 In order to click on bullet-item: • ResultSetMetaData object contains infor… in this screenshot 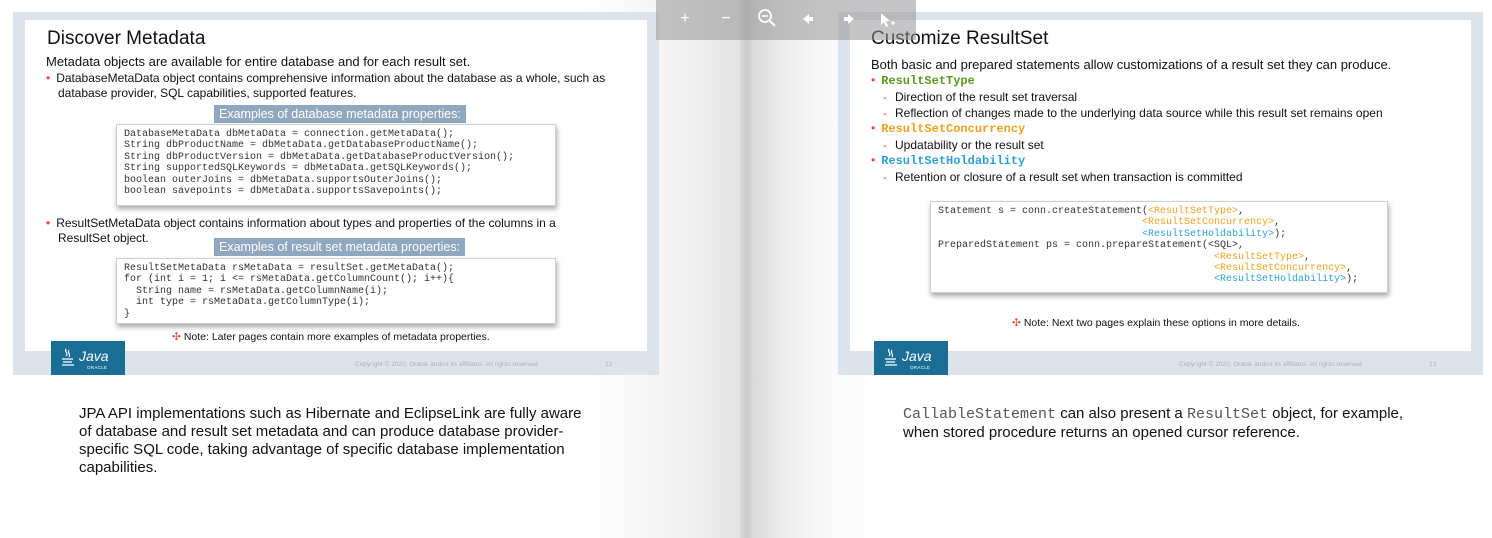, I will do `click(301, 223)`.